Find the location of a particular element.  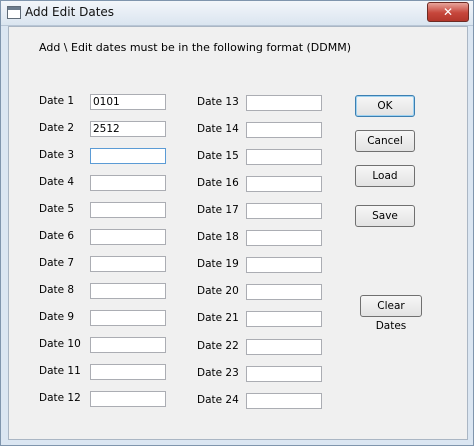

date-23-label: Date 23 is located at coordinates (218, 373).